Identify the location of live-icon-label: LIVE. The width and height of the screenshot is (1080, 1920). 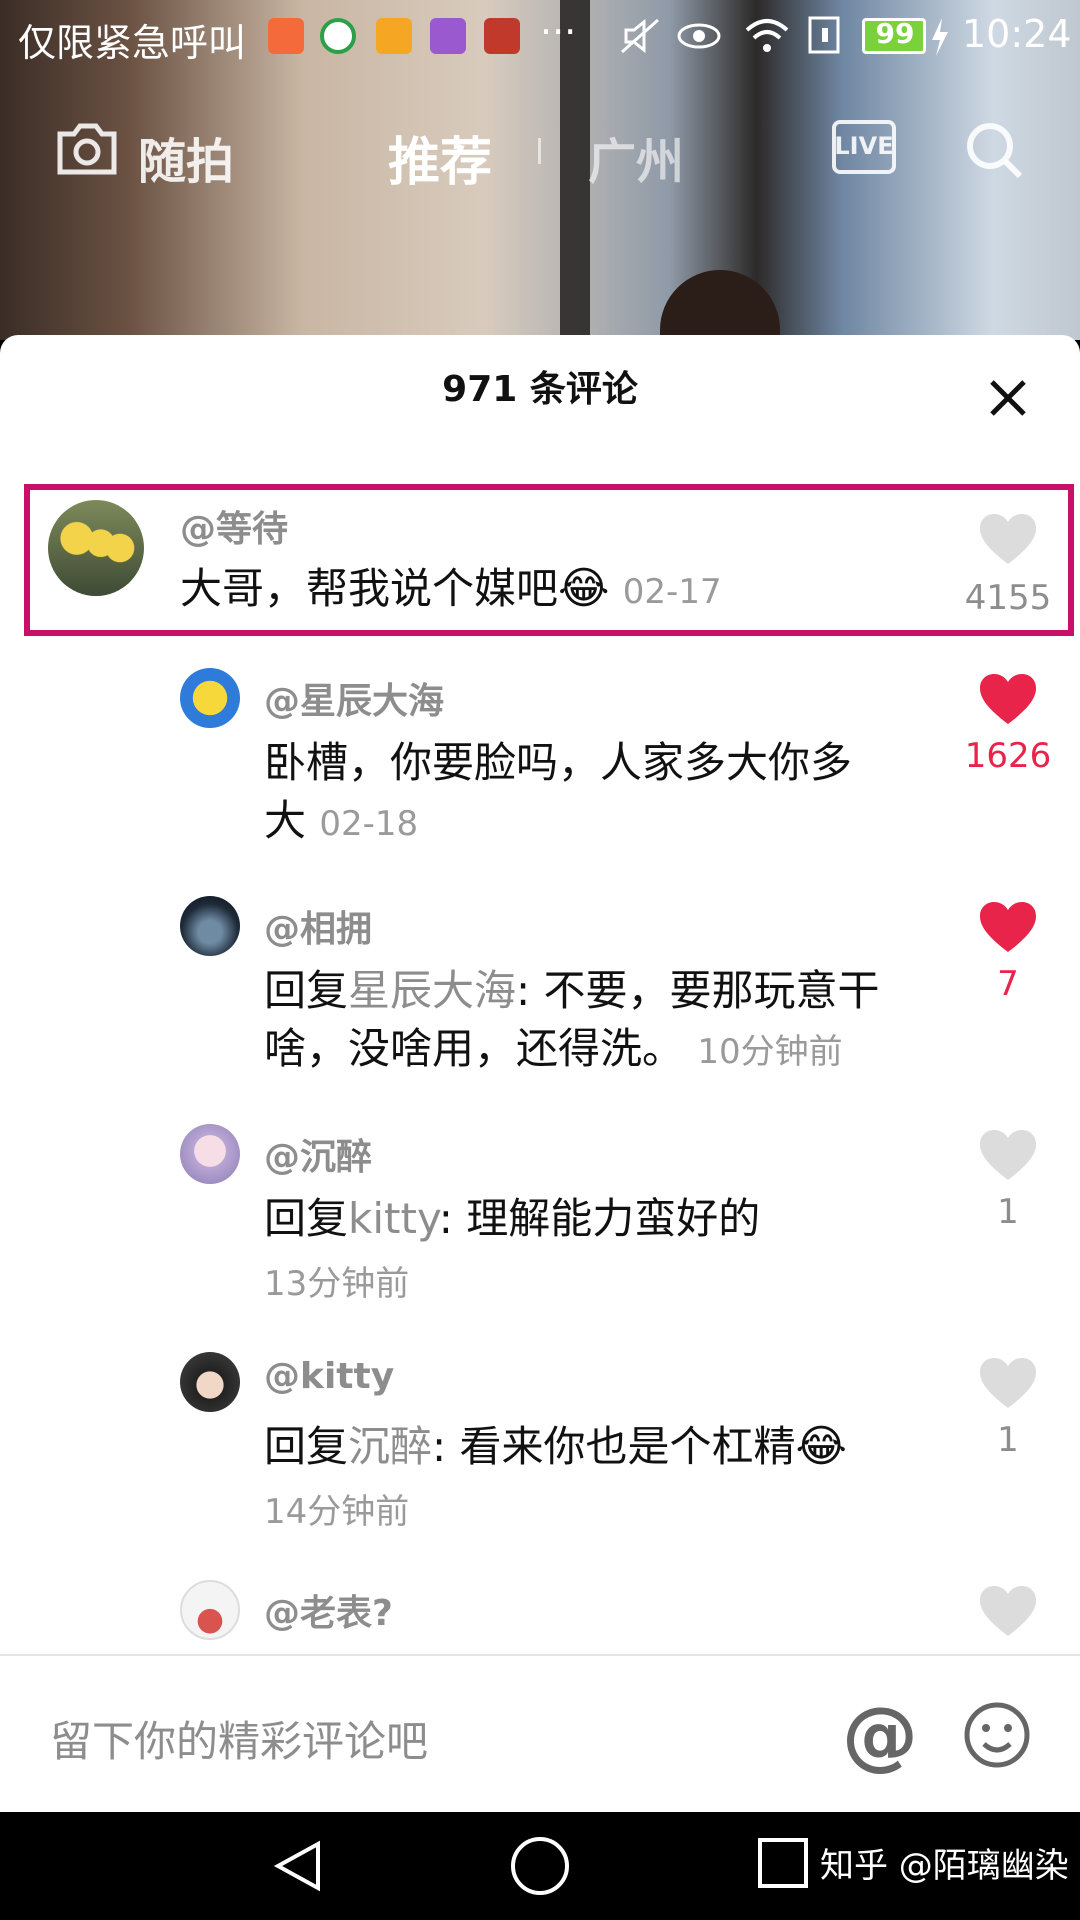
(864, 146).